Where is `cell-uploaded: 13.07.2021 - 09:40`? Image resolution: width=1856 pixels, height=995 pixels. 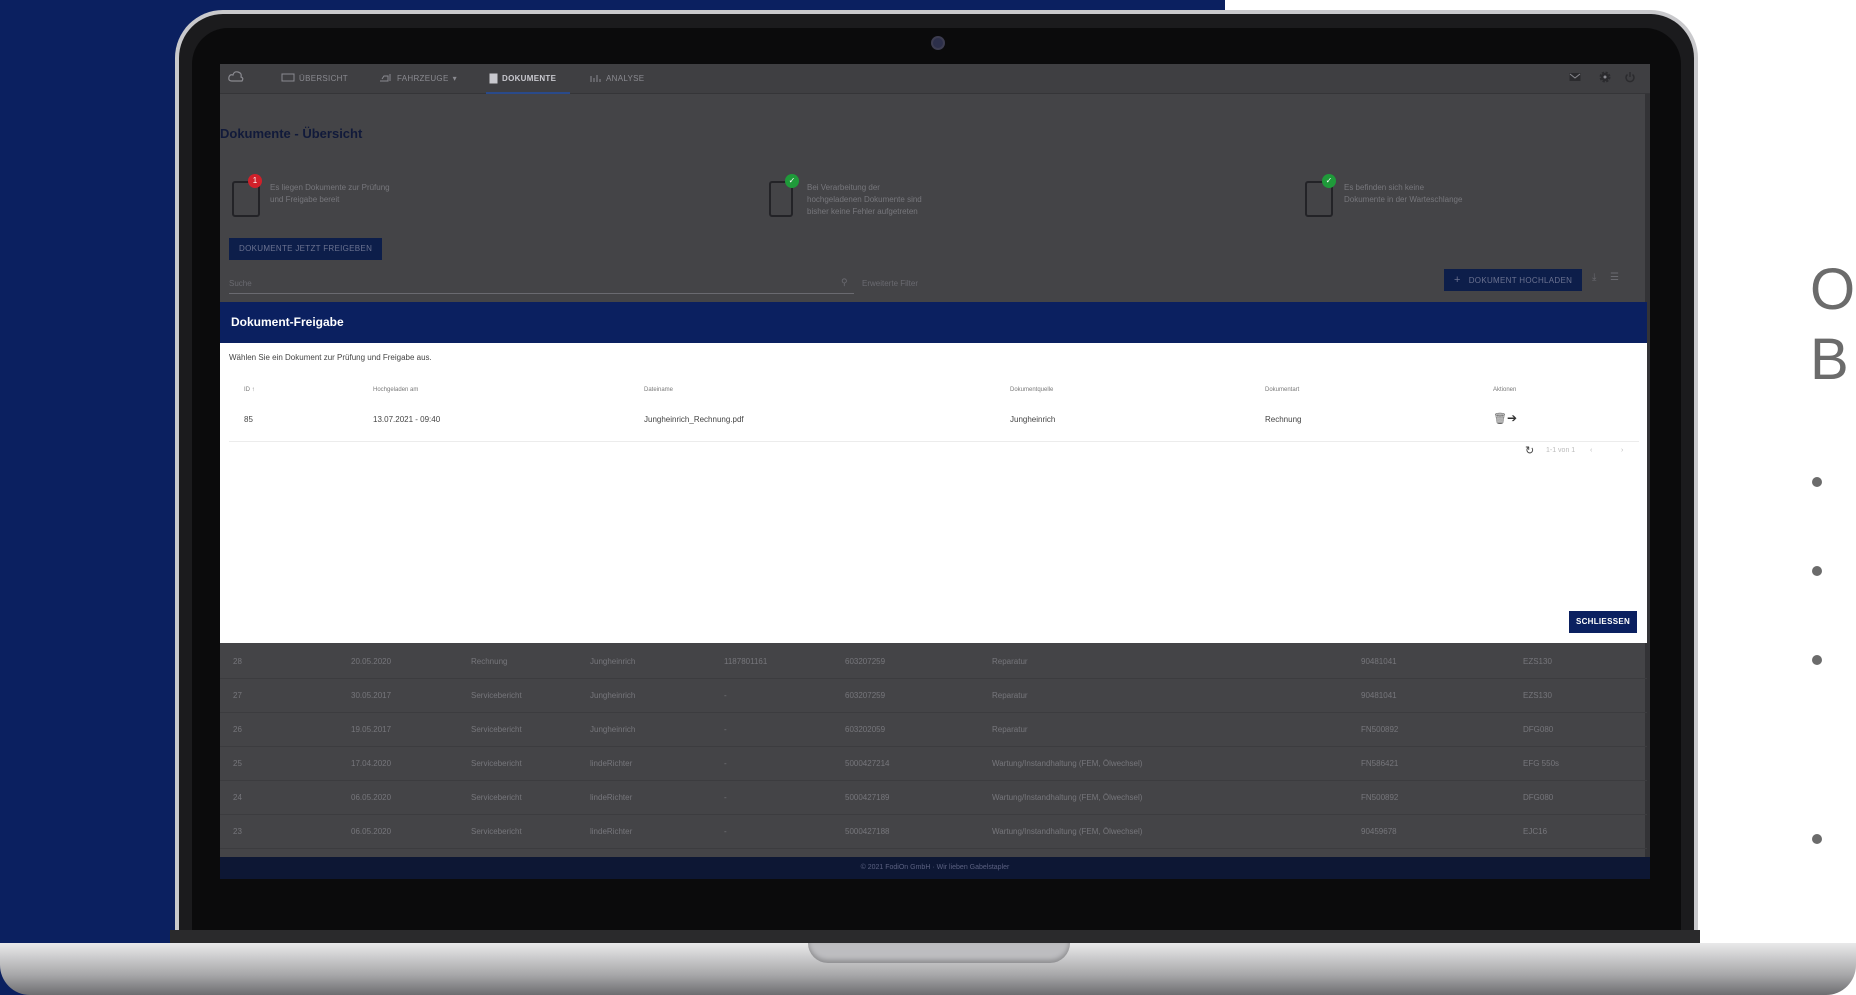
cell-uploaded: 13.07.2021 - 09:40 is located at coordinates (407, 419).